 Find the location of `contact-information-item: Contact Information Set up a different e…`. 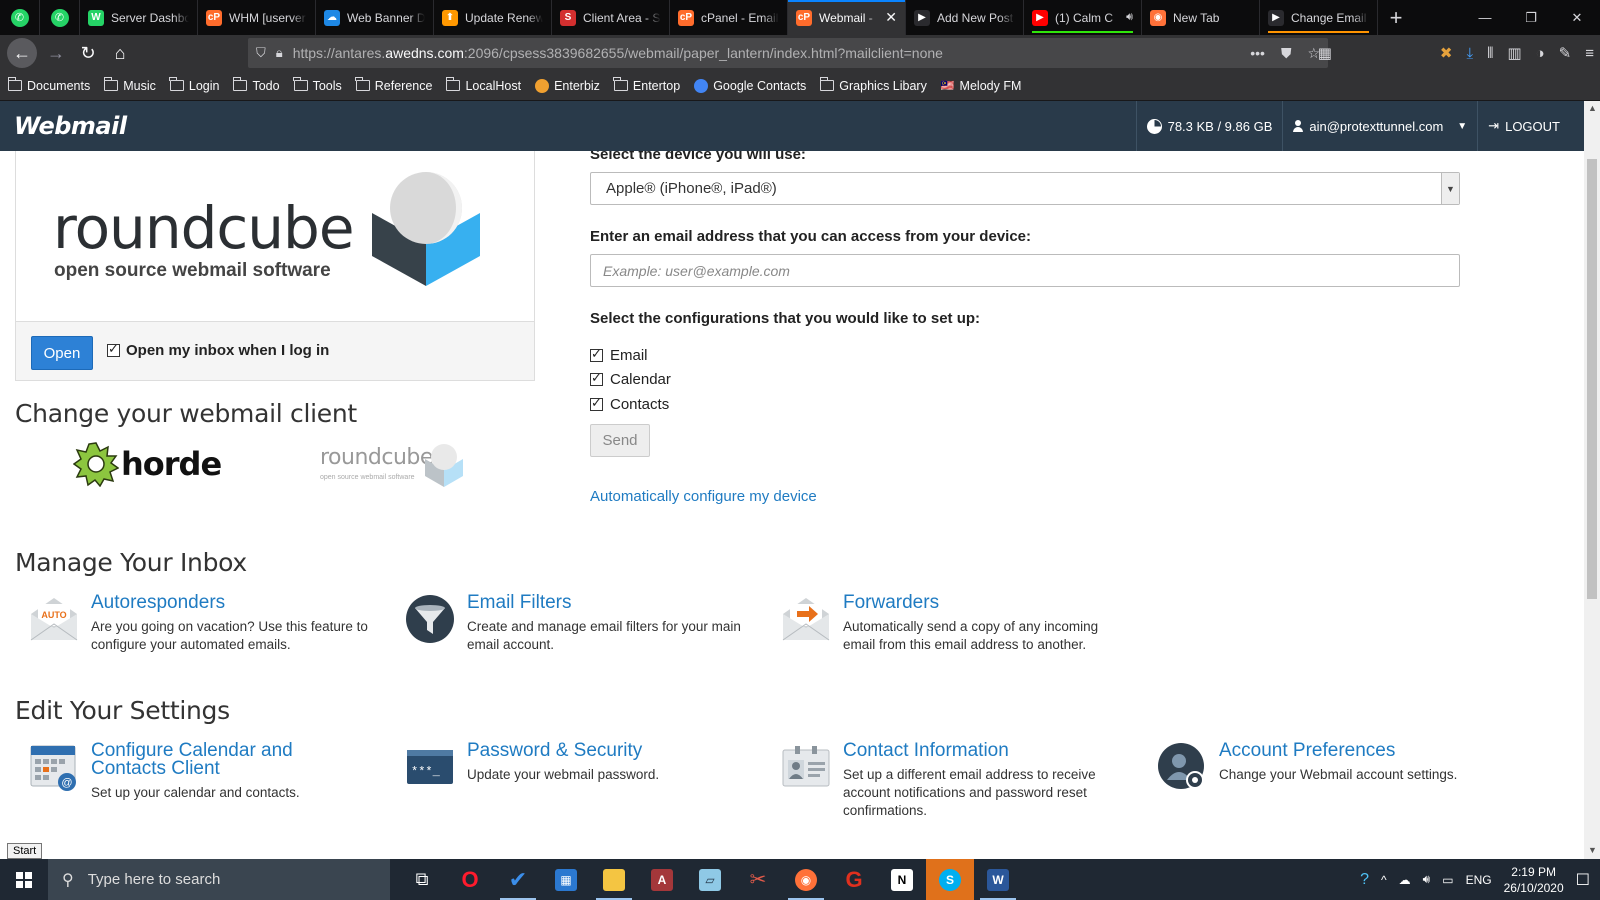

contact-information-item: Contact Information Set up a different e… is located at coordinates (956, 780).